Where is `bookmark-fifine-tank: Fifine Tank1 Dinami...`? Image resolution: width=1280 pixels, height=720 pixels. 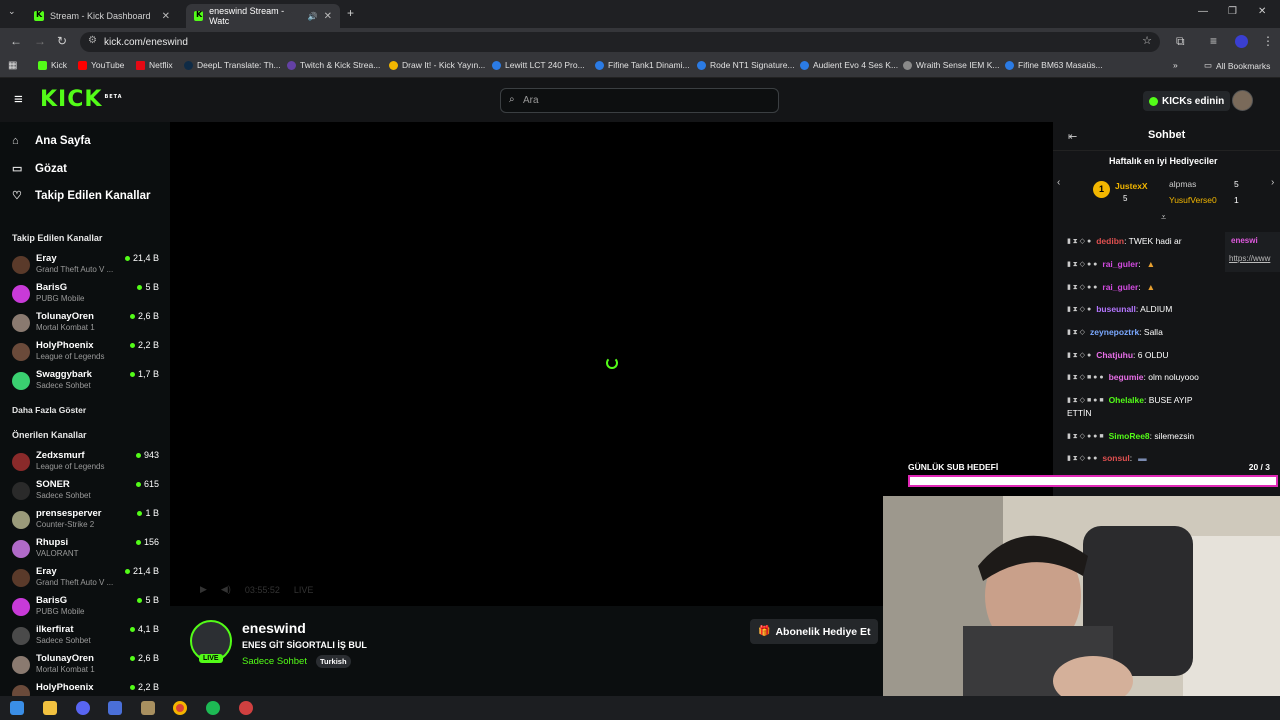
bookmark-fifine-tank: Fifine Tank1 Dinami... is located at coordinates (642, 65).